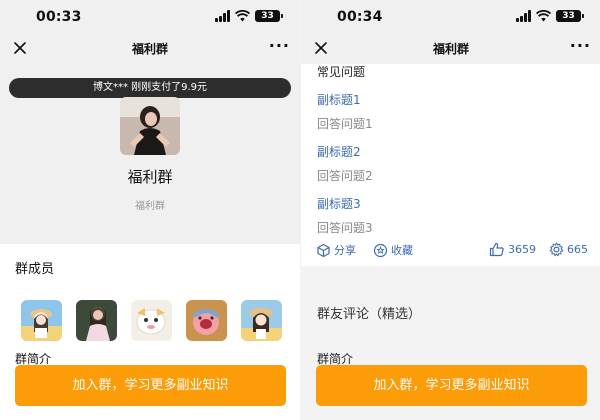 The height and width of the screenshot is (420, 600). I want to click on share-label: 分享, so click(345, 250).